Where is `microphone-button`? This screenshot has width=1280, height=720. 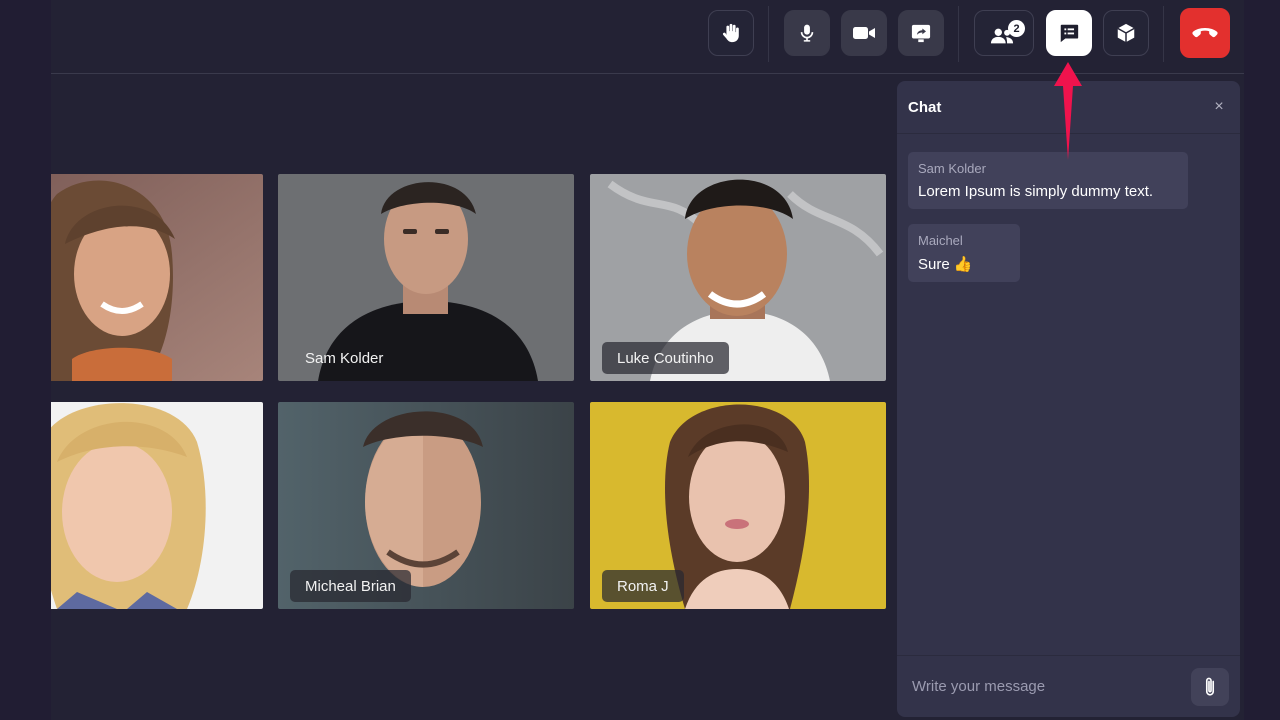
microphone-button is located at coordinates (807, 33).